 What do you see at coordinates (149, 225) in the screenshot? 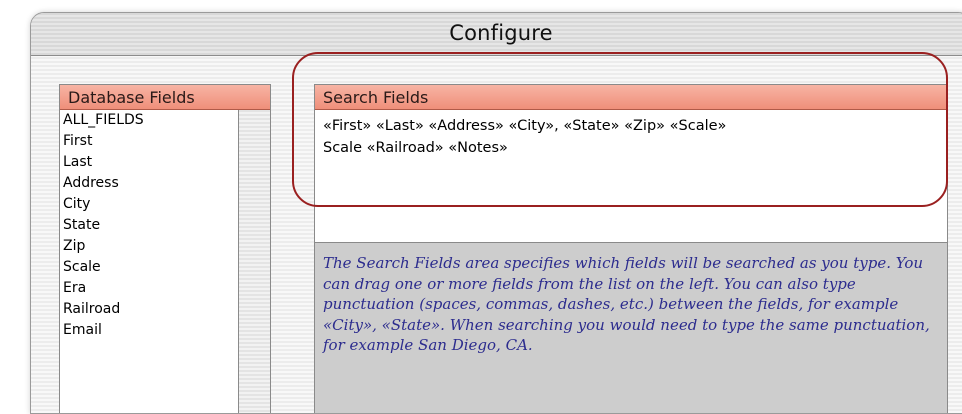
I see `field-item-state: State` at bounding box center [149, 225].